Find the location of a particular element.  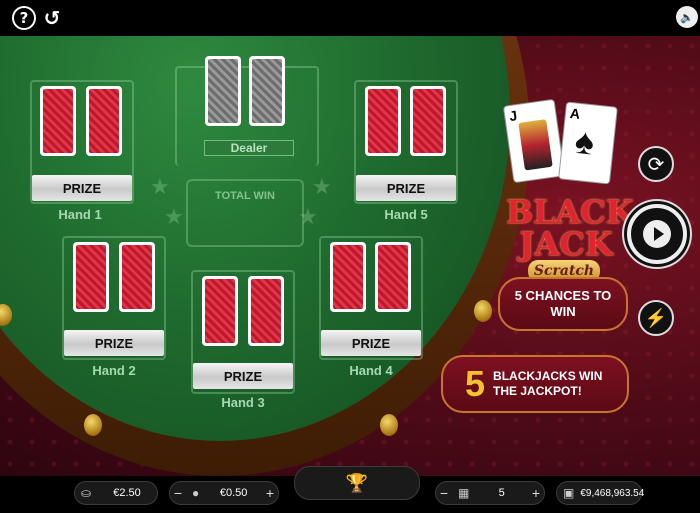

blackjack-scratch-logo: J A ♠ BLACK JACK Scratch is located at coordinates (567, 182).